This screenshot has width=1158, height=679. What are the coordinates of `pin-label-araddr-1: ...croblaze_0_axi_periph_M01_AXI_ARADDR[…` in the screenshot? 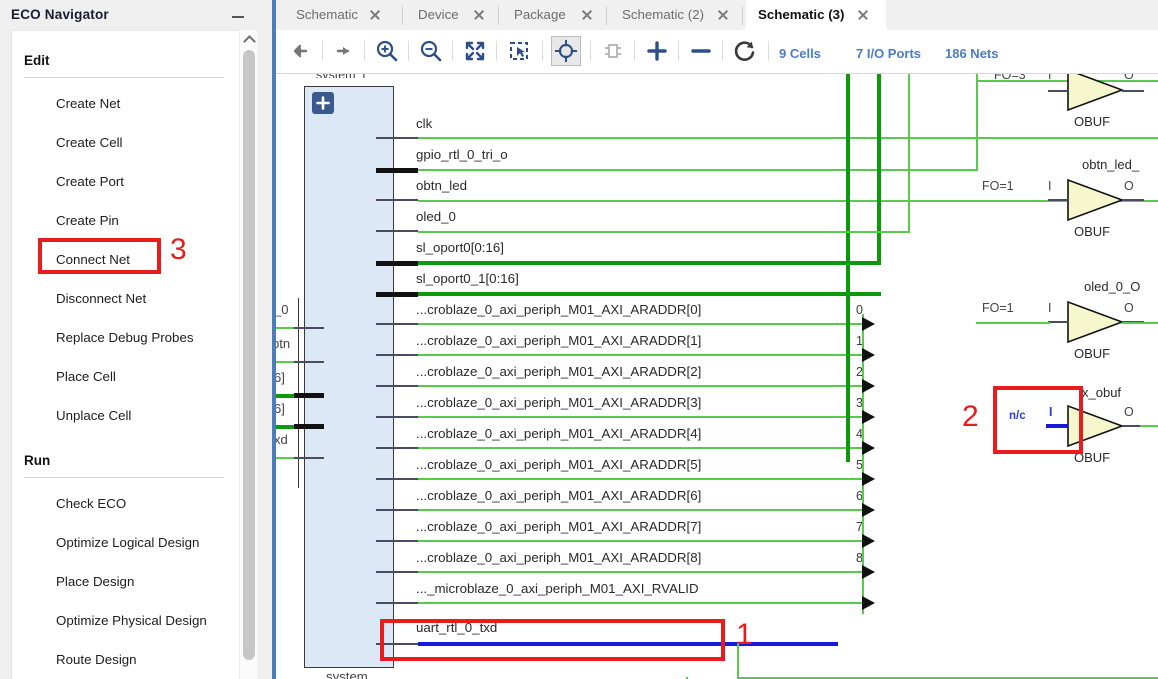 It's located at (558, 340).